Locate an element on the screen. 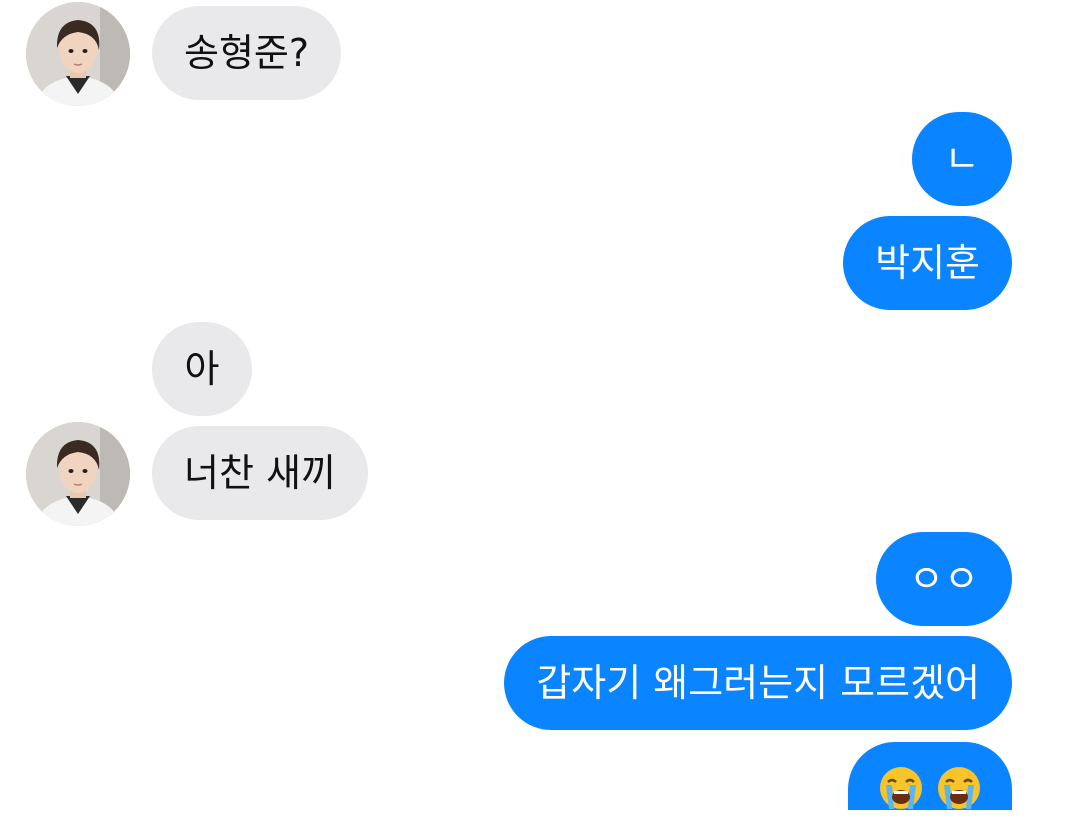  message-text: 박지훈 is located at coordinates (927, 263).